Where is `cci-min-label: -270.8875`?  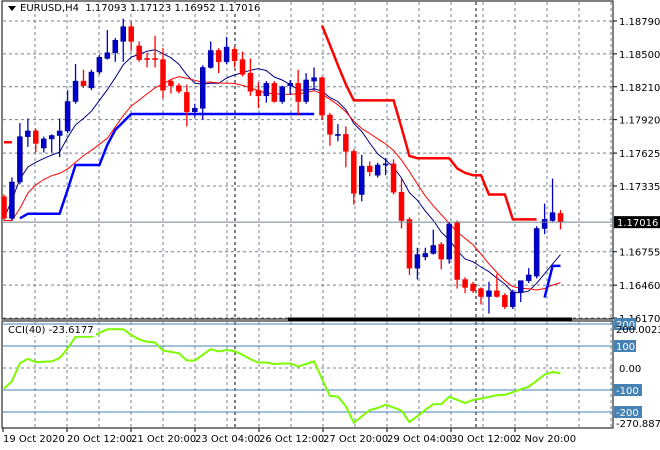 cci-min-label: -270.8875 is located at coordinates (638, 424).